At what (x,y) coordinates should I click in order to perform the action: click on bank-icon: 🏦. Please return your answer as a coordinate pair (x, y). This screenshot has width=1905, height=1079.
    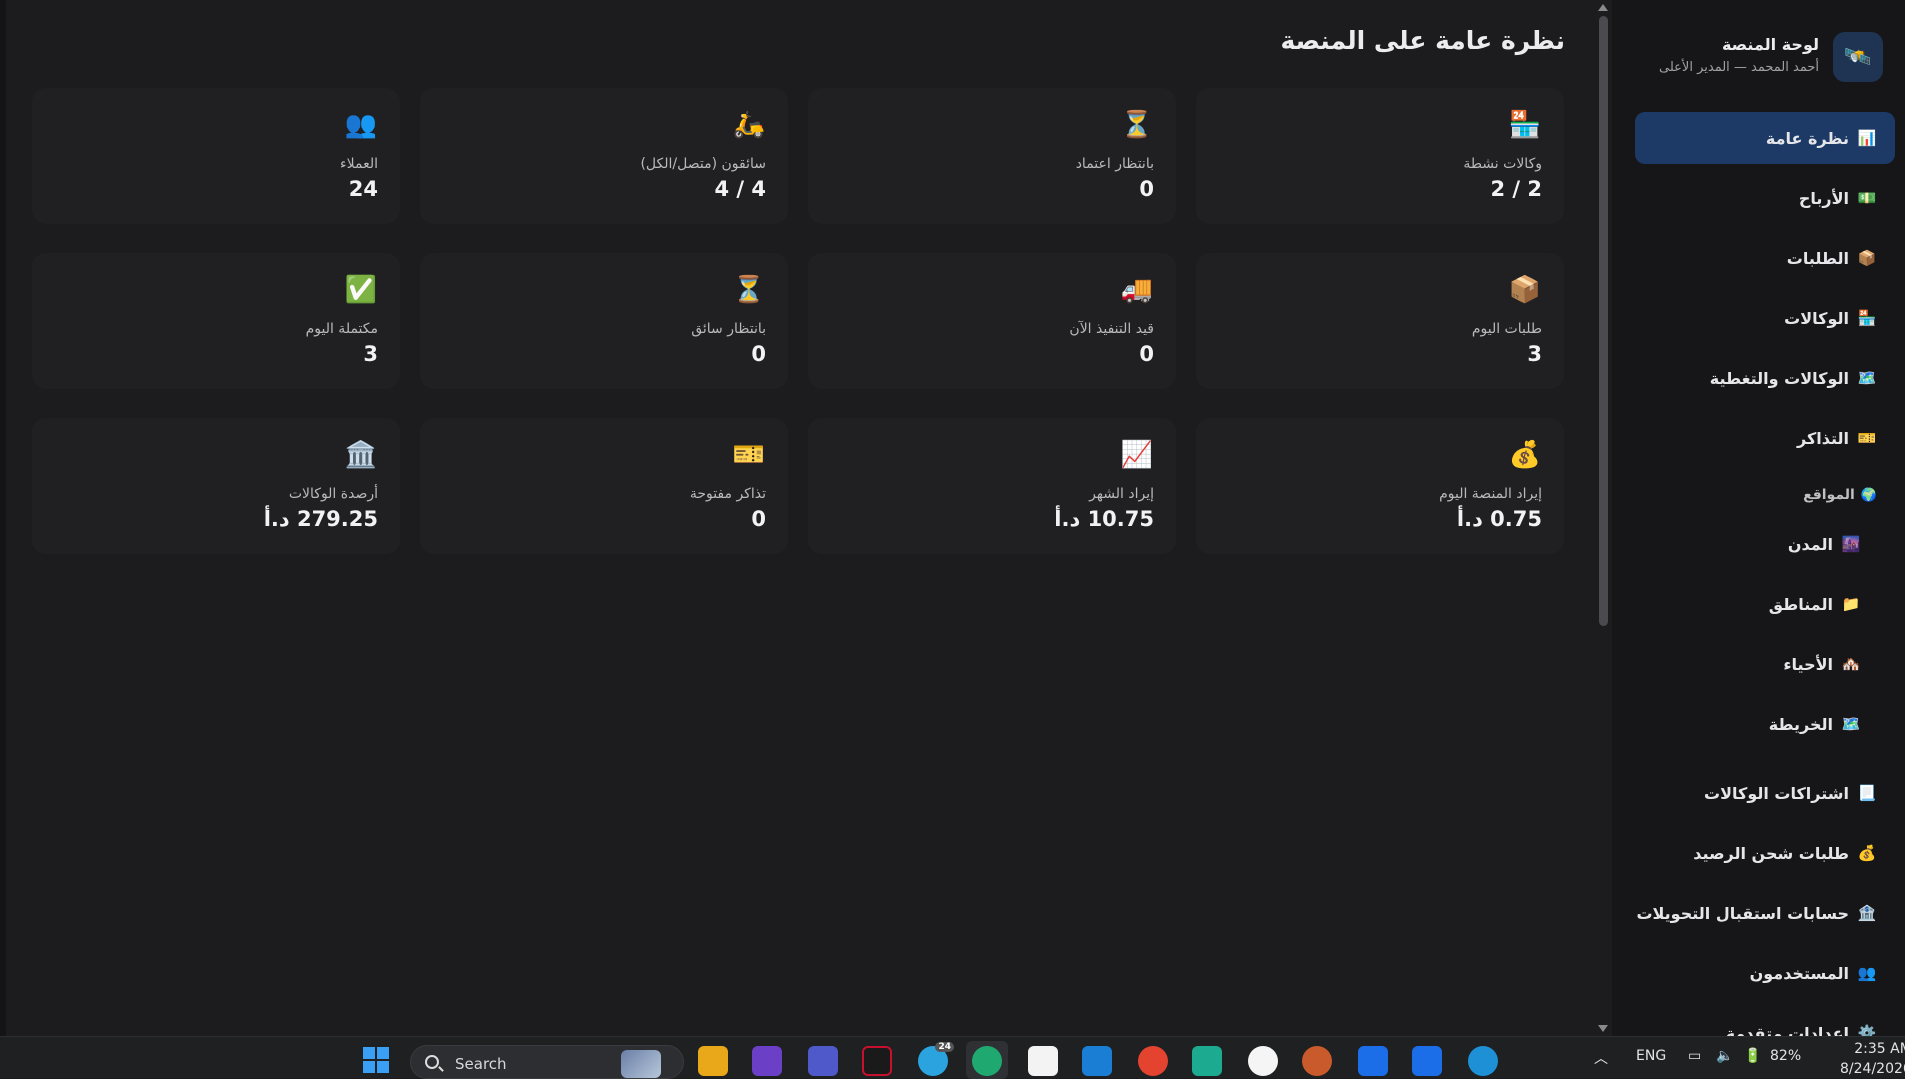
    Looking at the image, I should click on (1867, 913).